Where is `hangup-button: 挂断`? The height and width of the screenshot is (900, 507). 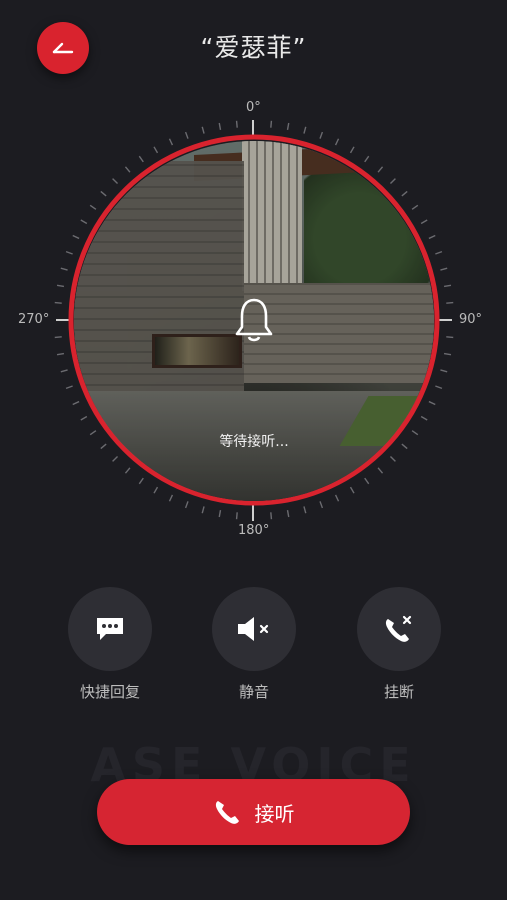 hangup-button: 挂断 is located at coordinates (399, 644).